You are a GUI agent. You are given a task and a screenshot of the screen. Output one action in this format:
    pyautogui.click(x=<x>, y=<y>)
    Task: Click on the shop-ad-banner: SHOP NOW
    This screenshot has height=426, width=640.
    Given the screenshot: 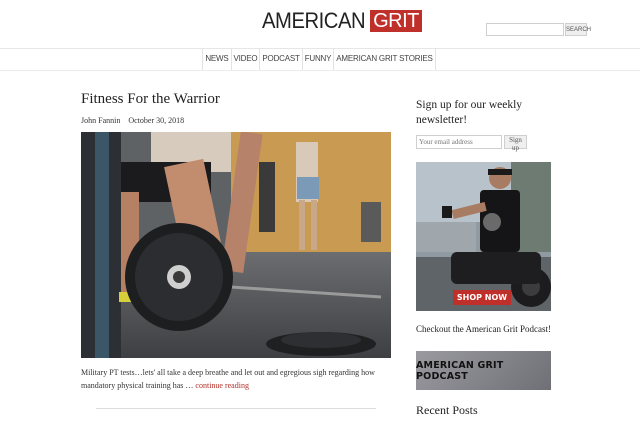 What is the action you would take?
    pyautogui.click(x=483, y=236)
    